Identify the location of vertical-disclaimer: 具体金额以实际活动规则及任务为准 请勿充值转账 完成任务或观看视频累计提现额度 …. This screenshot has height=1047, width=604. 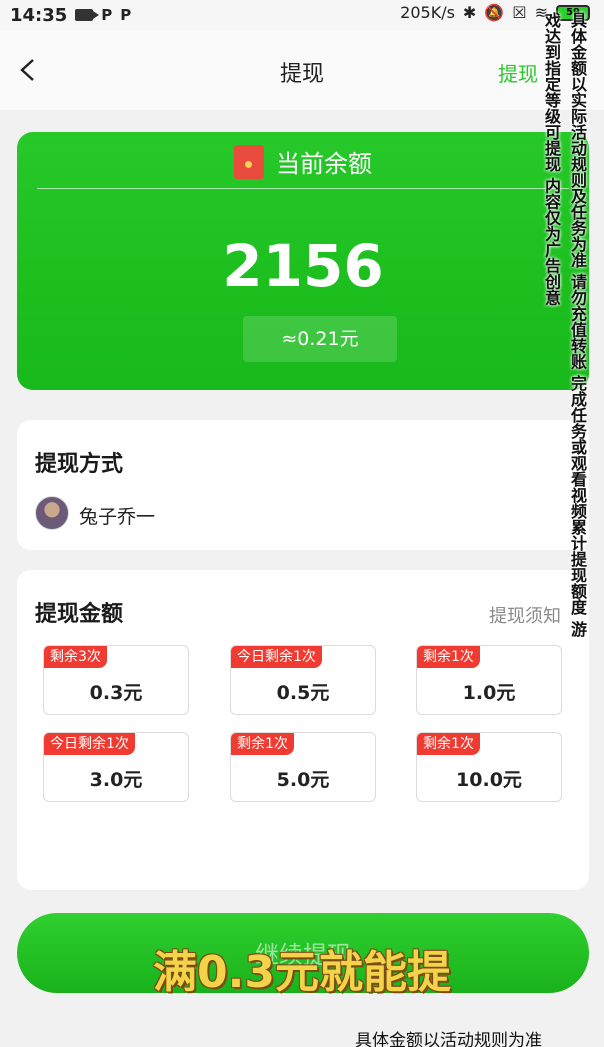
(564, 324).